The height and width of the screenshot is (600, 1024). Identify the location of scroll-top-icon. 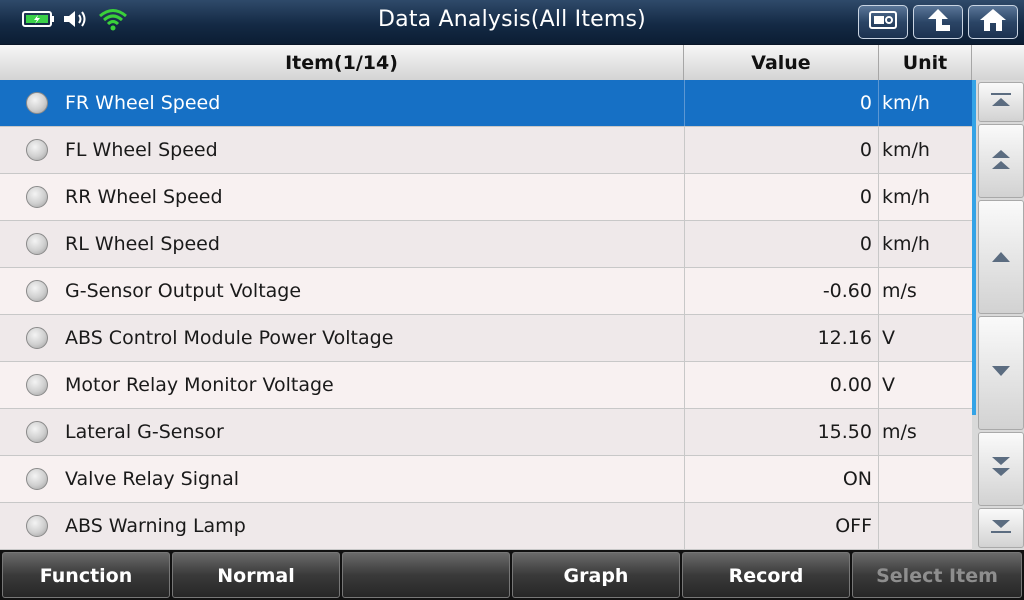
(1001, 102).